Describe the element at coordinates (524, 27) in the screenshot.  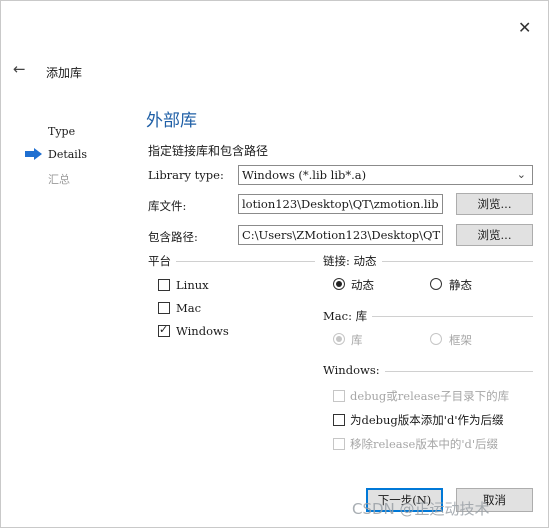
I see `close-icon: ✕` at that location.